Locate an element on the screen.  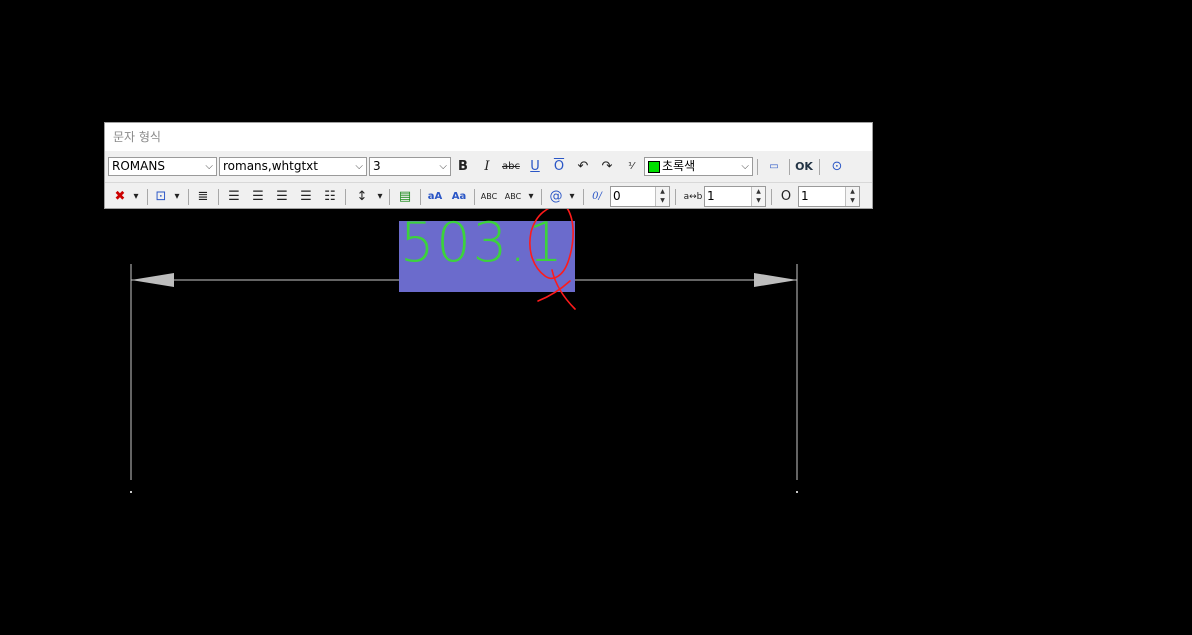
uppercase-button: aA is located at coordinates (435, 197).